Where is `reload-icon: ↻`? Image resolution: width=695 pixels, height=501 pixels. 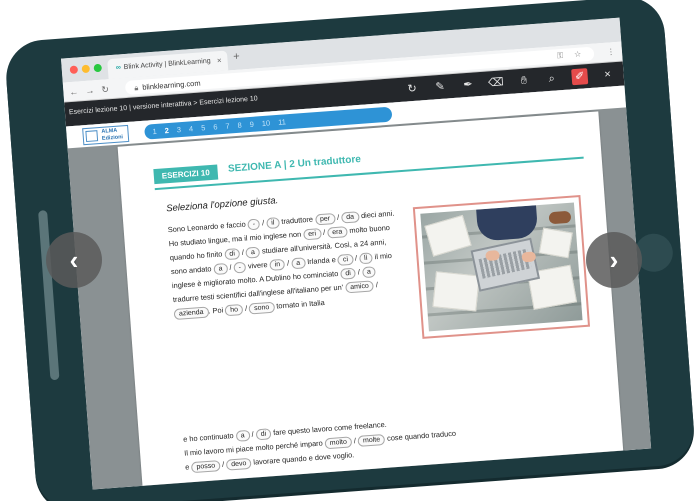
reload-icon: ↻ is located at coordinates (105, 90).